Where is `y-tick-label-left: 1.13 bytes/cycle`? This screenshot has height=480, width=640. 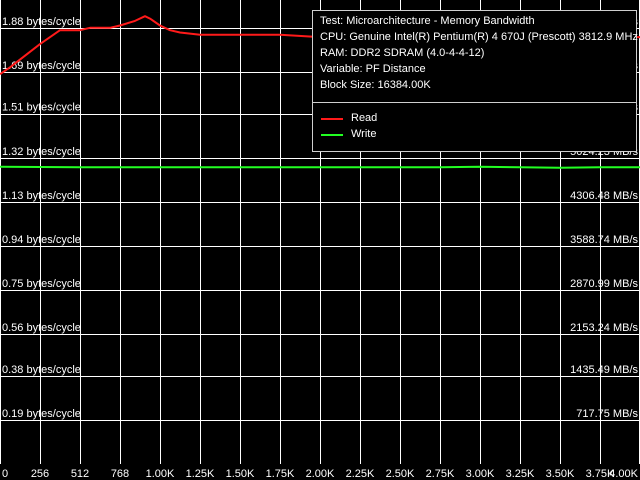 y-tick-label-left: 1.13 bytes/cycle is located at coordinates (41, 196).